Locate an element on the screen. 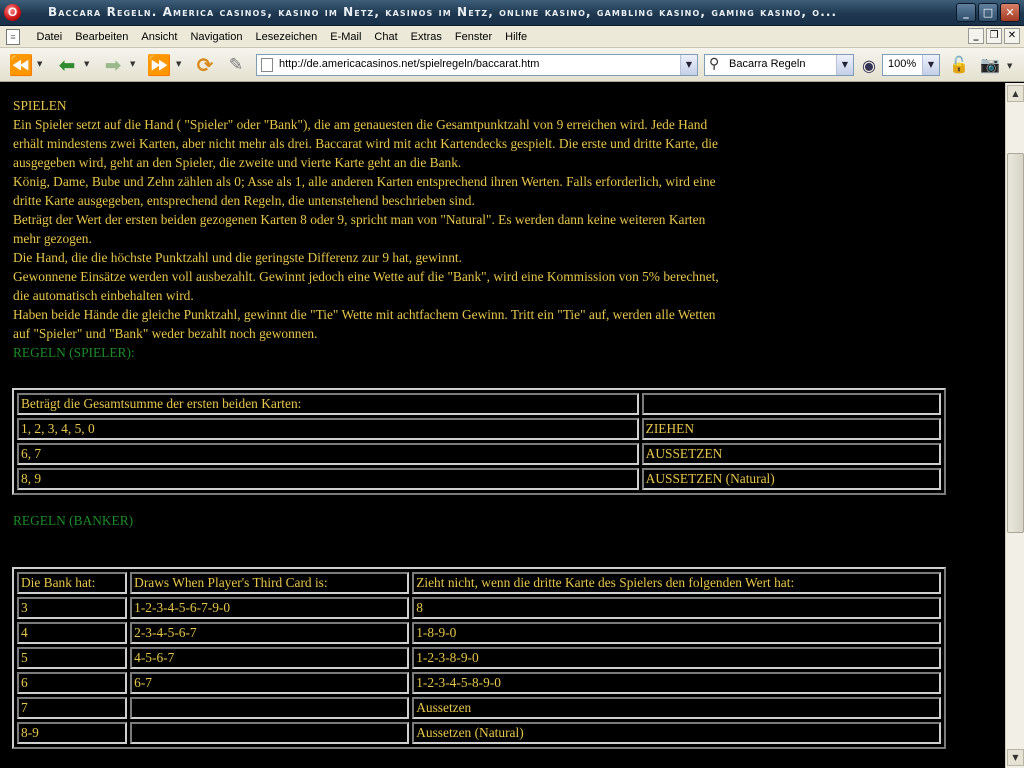 Image resolution: width=1024 pixels, height=768 pixels. reload-button: ⟳ is located at coordinates (205, 65).